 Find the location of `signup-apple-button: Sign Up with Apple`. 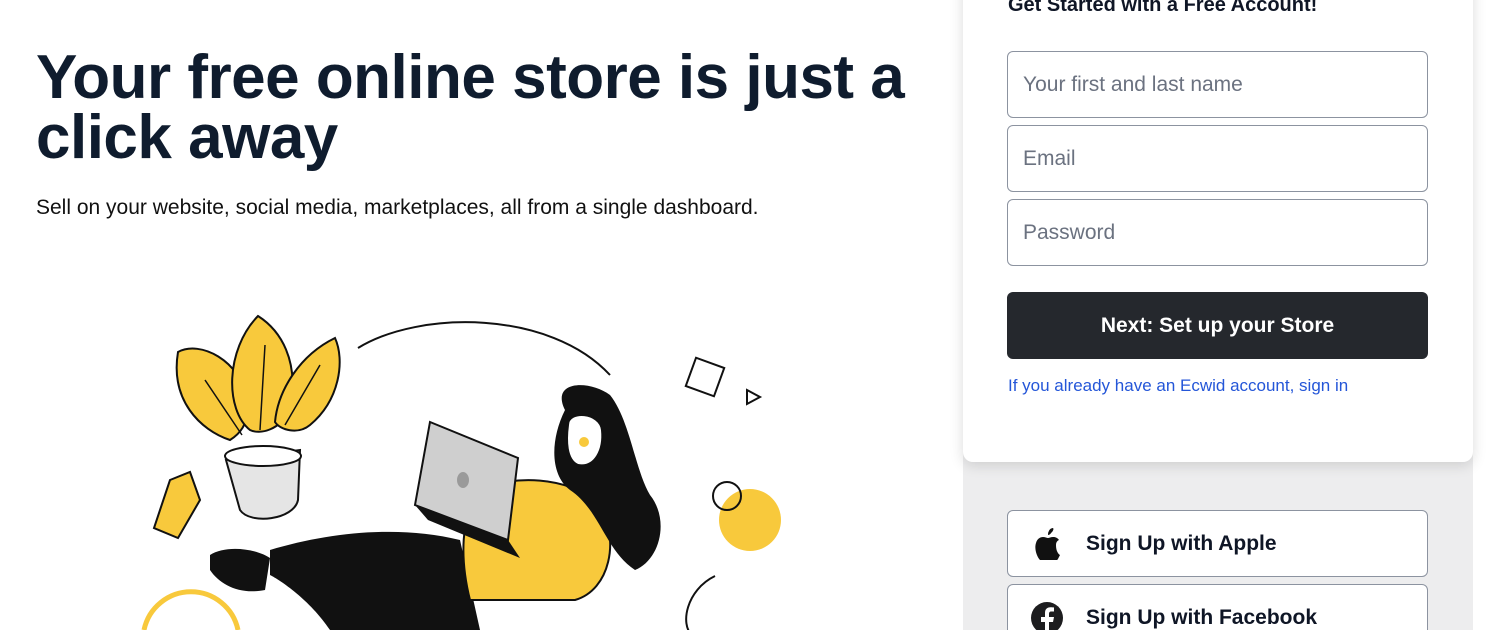

signup-apple-button: Sign Up with Apple is located at coordinates (1217, 543).